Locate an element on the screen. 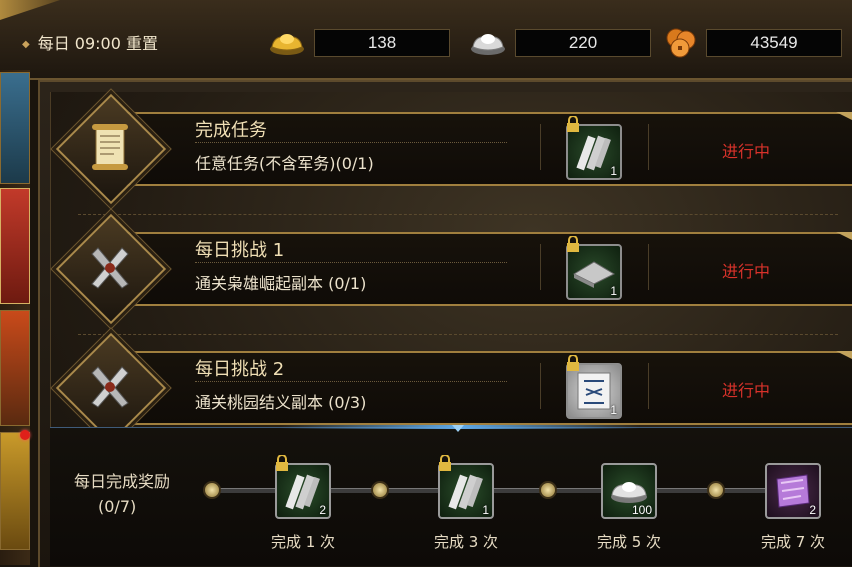  notification-dot is located at coordinates (25, 435).